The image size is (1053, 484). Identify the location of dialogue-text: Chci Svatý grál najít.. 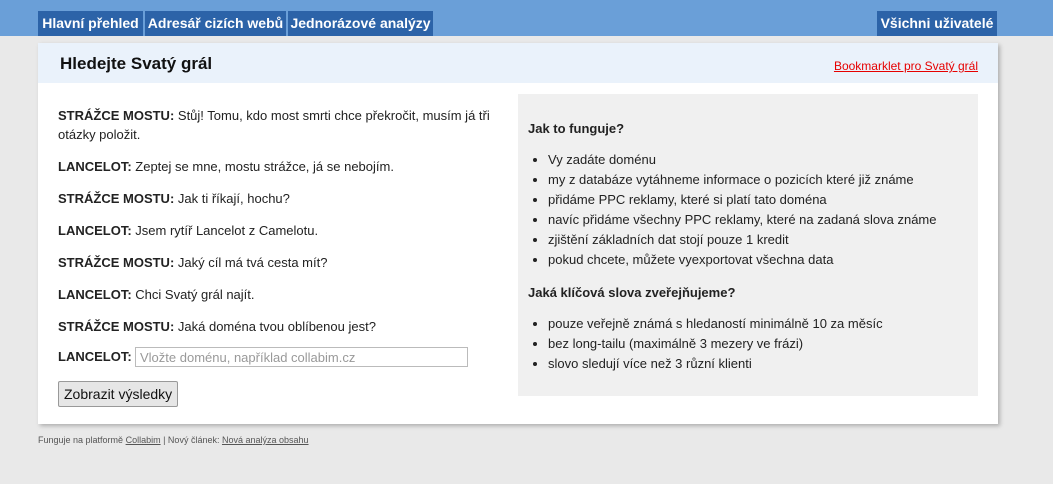
(193, 294).